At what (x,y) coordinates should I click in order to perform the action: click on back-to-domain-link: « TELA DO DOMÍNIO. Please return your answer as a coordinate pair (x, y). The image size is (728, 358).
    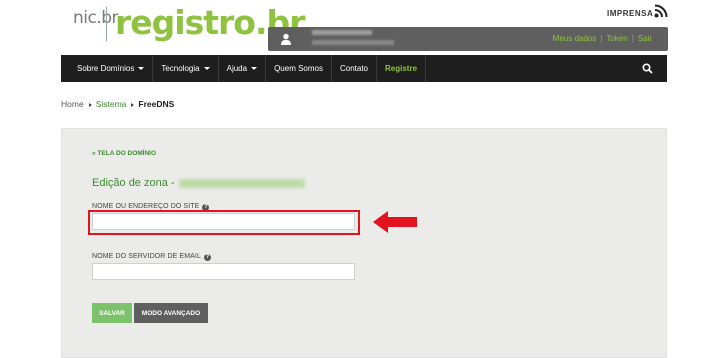
    Looking at the image, I should click on (124, 153).